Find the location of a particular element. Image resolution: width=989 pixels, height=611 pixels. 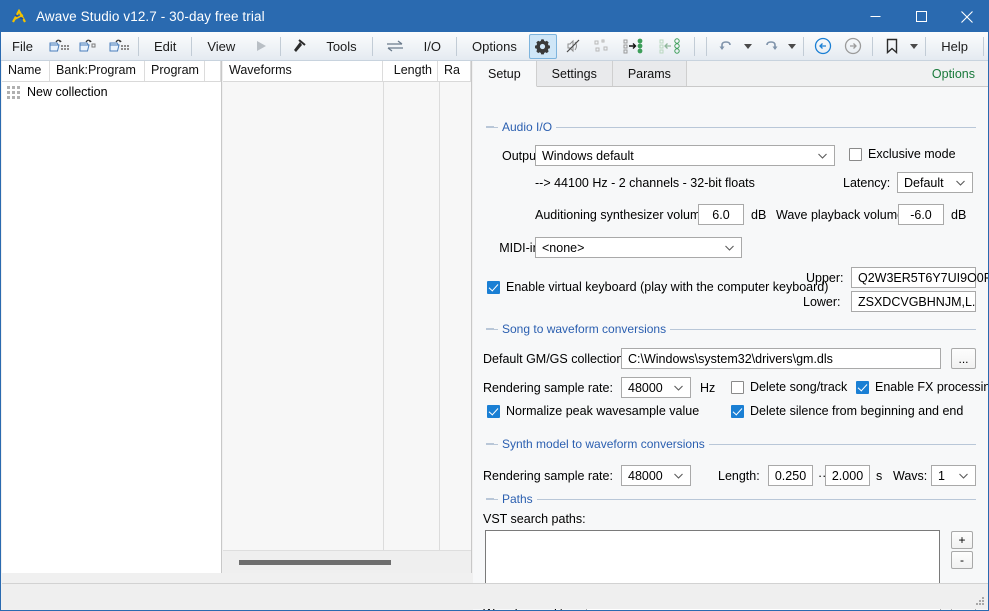

gear-icon is located at coordinates (542, 46).